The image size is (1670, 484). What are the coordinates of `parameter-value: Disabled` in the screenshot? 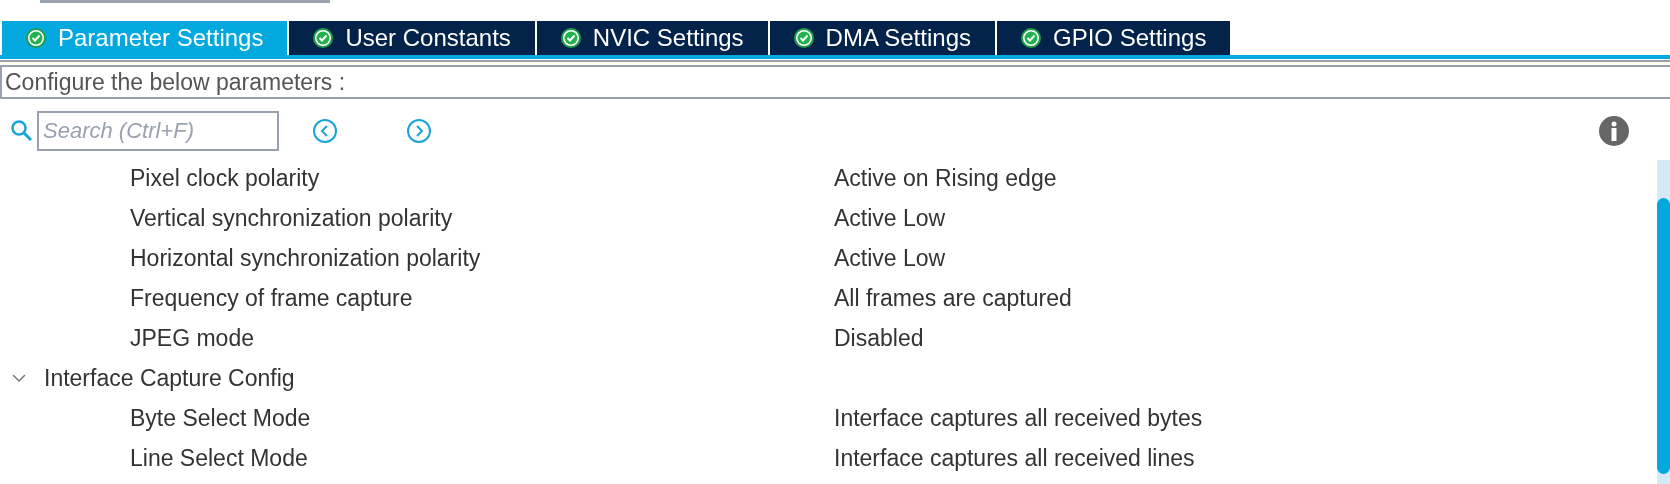 It's located at (879, 338).